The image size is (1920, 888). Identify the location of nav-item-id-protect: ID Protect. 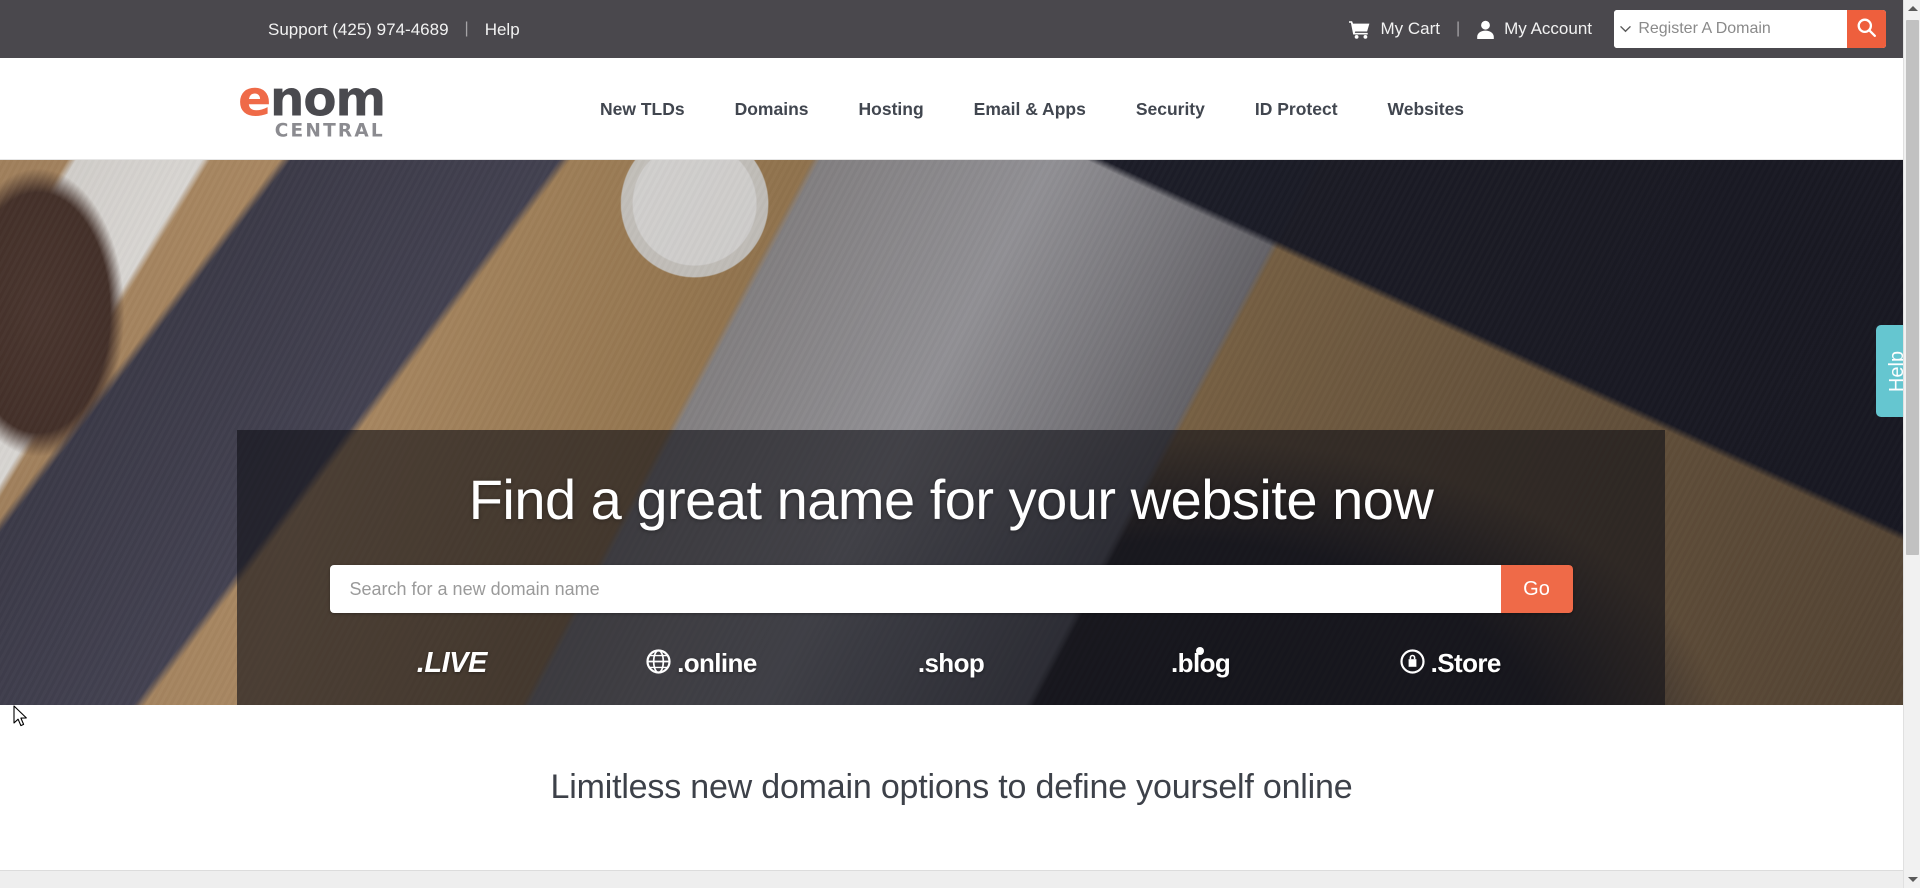
(1296, 109).